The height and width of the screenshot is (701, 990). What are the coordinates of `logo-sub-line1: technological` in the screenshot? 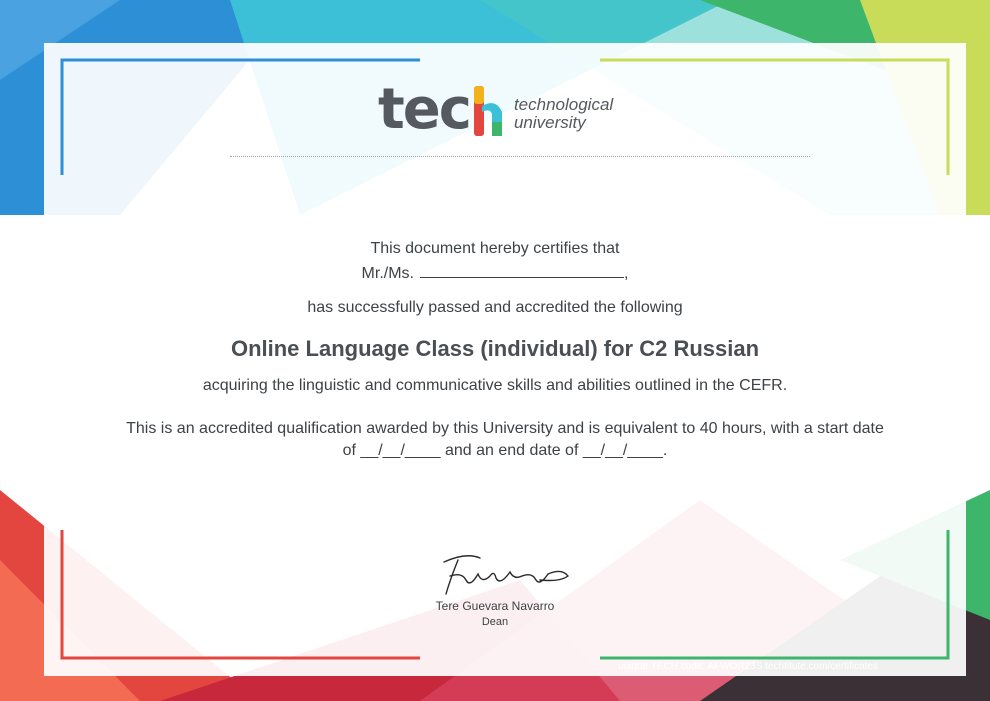 It's located at (563, 104).